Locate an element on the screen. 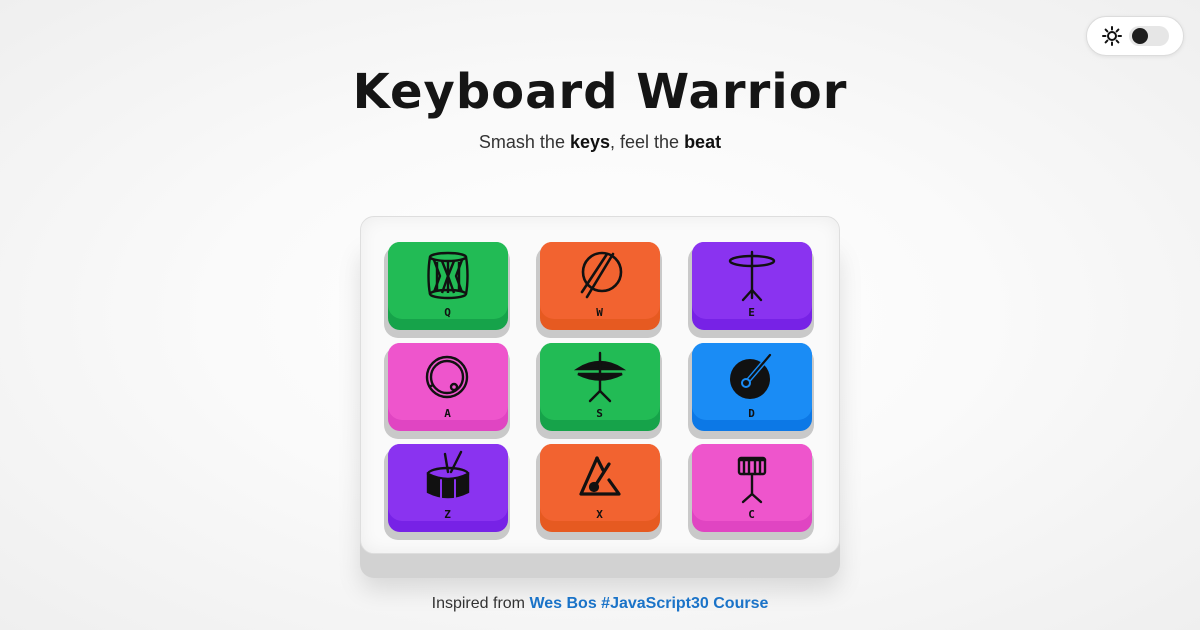  pad-face: W is located at coordinates (600, 280).